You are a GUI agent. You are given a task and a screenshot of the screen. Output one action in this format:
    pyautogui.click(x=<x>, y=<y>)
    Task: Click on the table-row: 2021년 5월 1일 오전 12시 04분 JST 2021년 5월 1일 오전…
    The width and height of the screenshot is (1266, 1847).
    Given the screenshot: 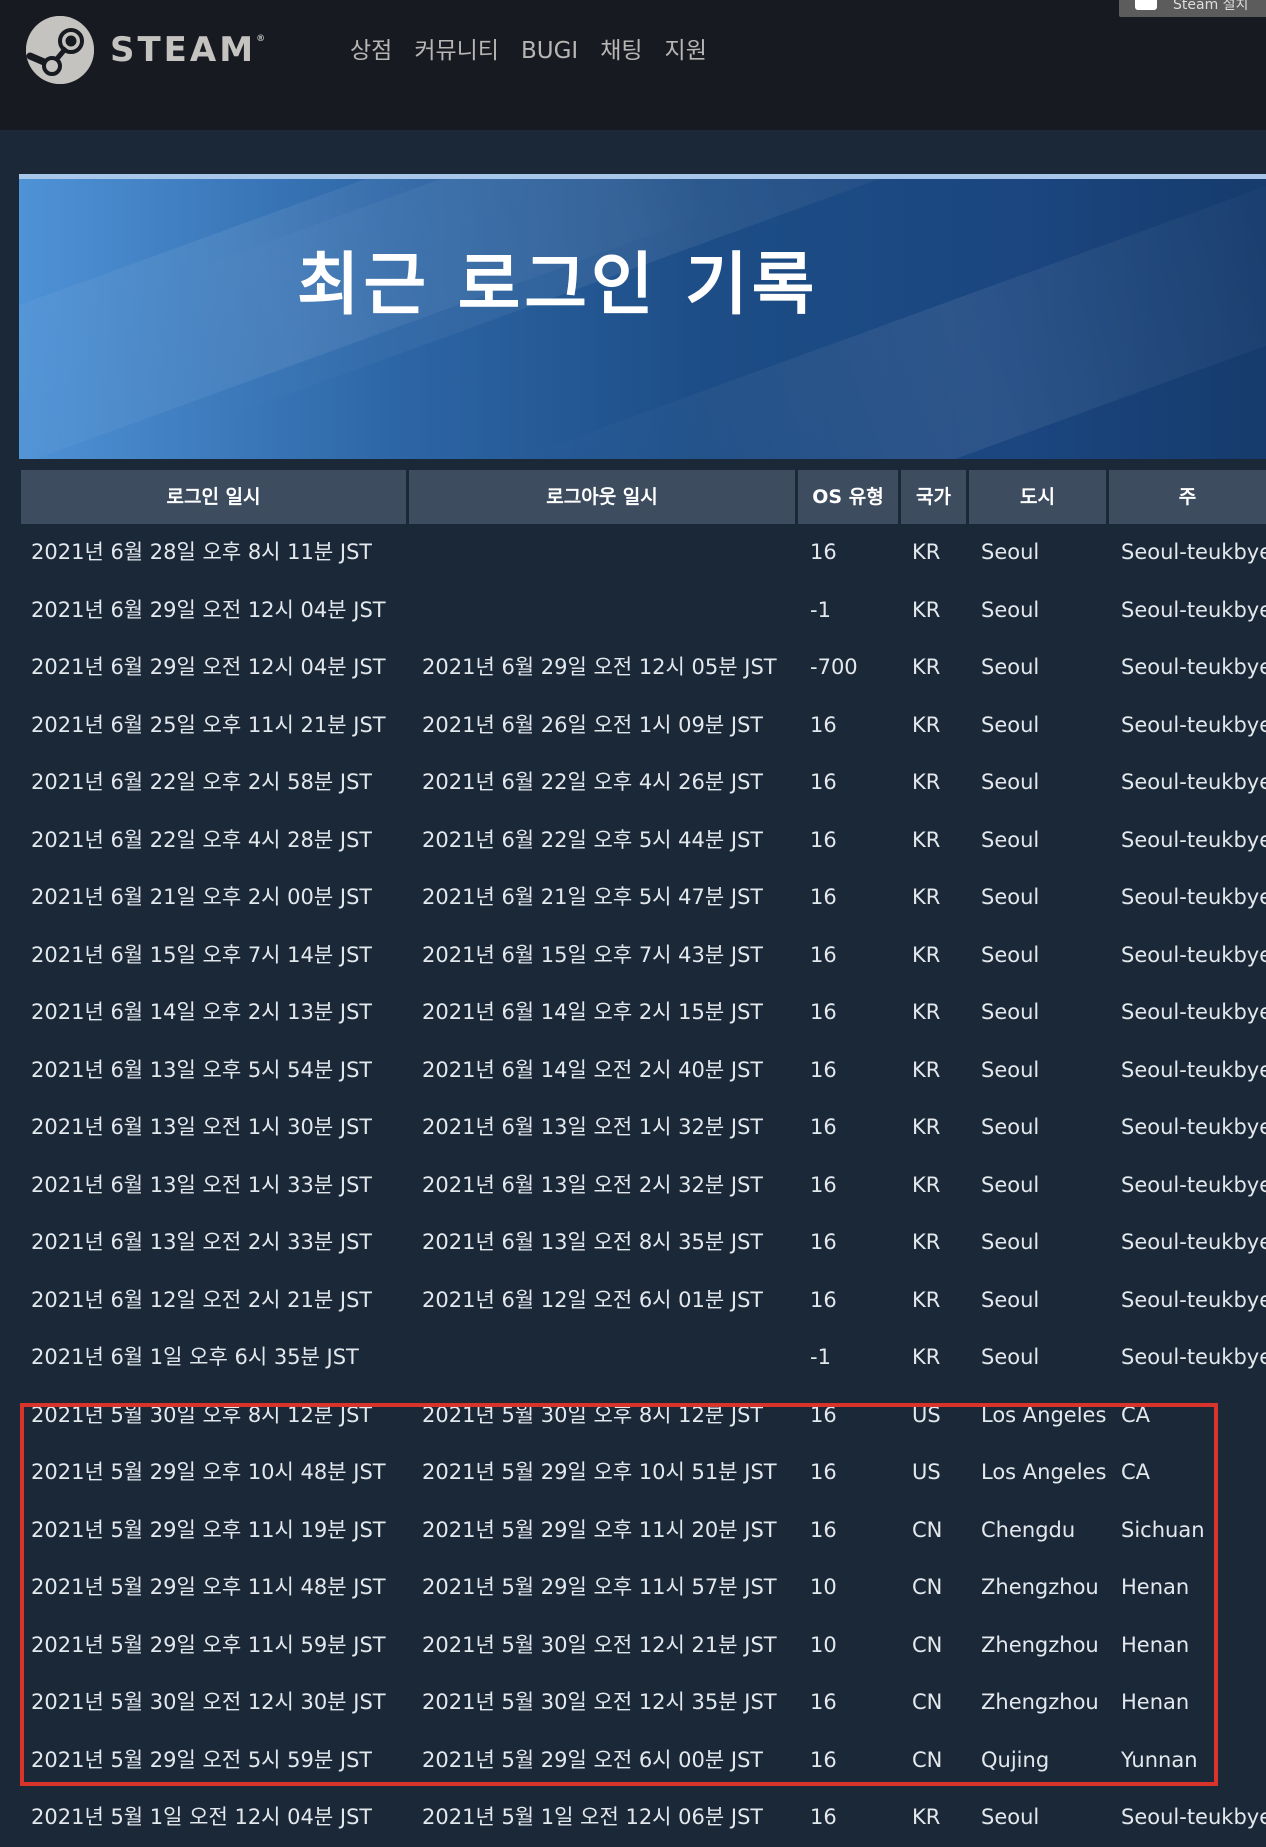 What is the action you would take?
    pyautogui.click(x=643, y=1818)
    